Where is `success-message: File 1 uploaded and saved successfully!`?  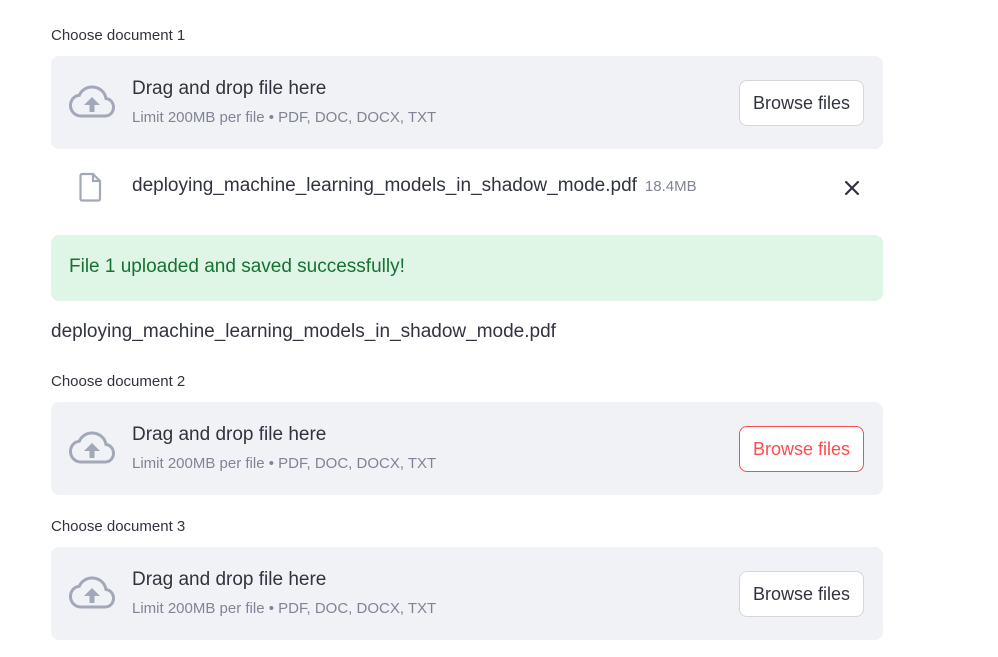 success-message: File 1 uploaded and saved successfully! is located at coordinates (237, 266).